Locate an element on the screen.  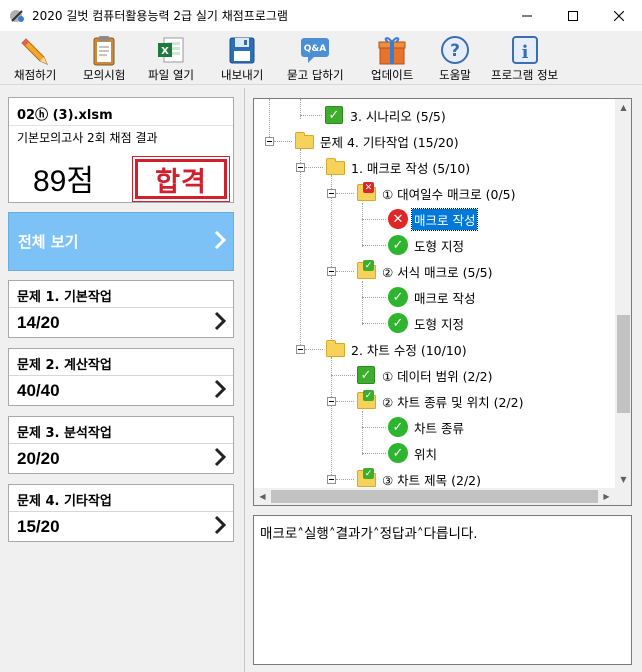
result-summary-card: 02ⓗ (3).xlsm 기본모의고사 2회 채점 결과 89점 합격 is located at coordinates (121, 150).